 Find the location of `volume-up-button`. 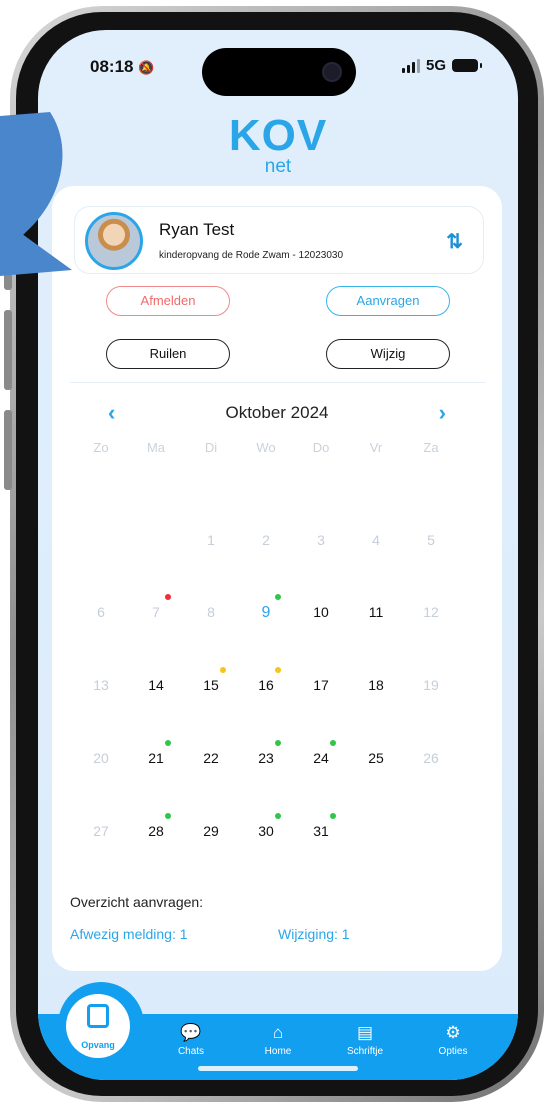

volume-up-button is located at coordinates (8, 350).